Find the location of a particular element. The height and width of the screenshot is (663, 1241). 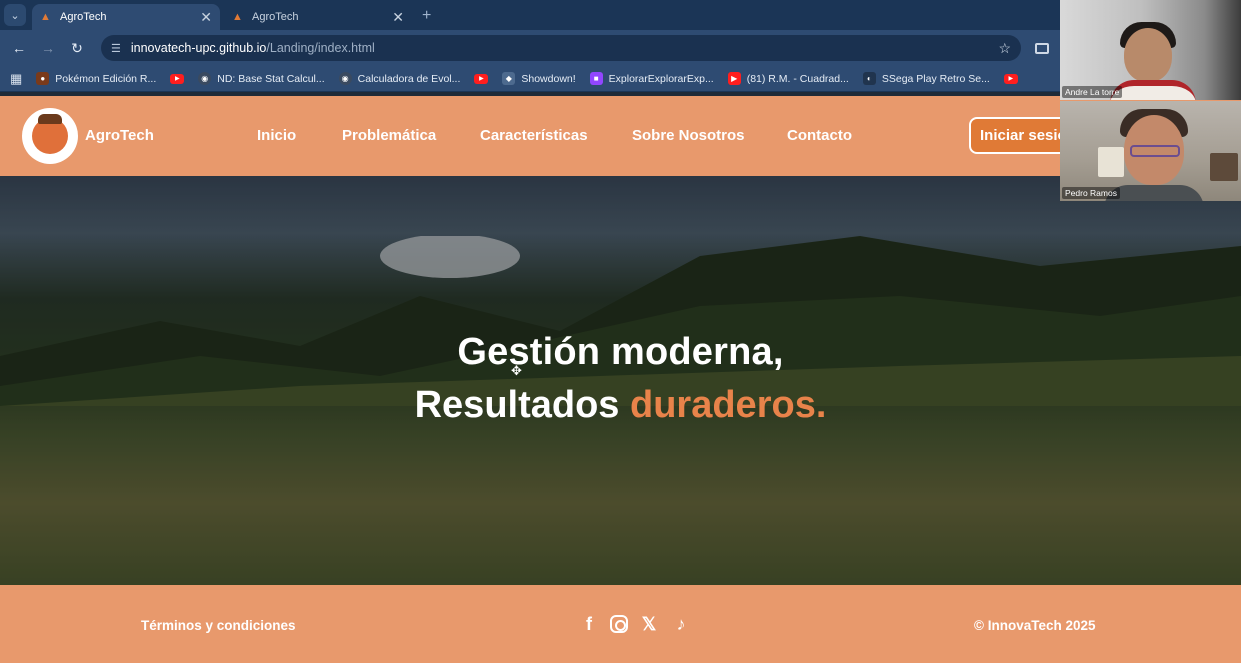

hero-title-line2: Resultados duraderos. is located at coordinates (620, 405).